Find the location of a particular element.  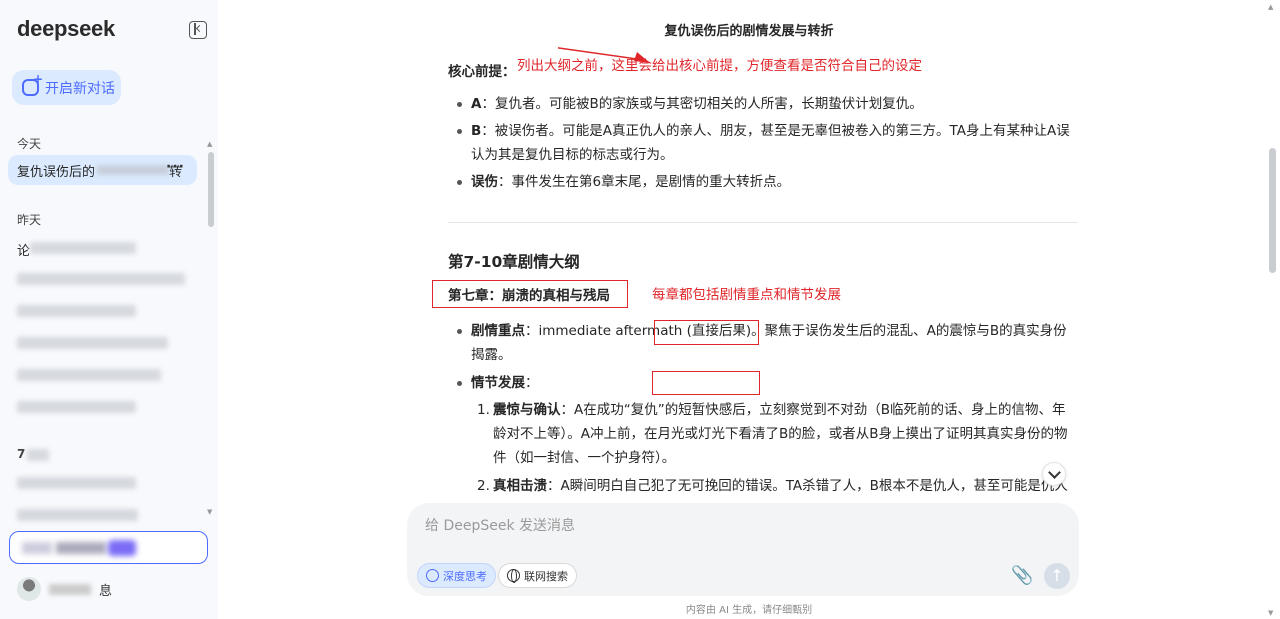

profile-button: 息 is located at coordinates (64, 589).